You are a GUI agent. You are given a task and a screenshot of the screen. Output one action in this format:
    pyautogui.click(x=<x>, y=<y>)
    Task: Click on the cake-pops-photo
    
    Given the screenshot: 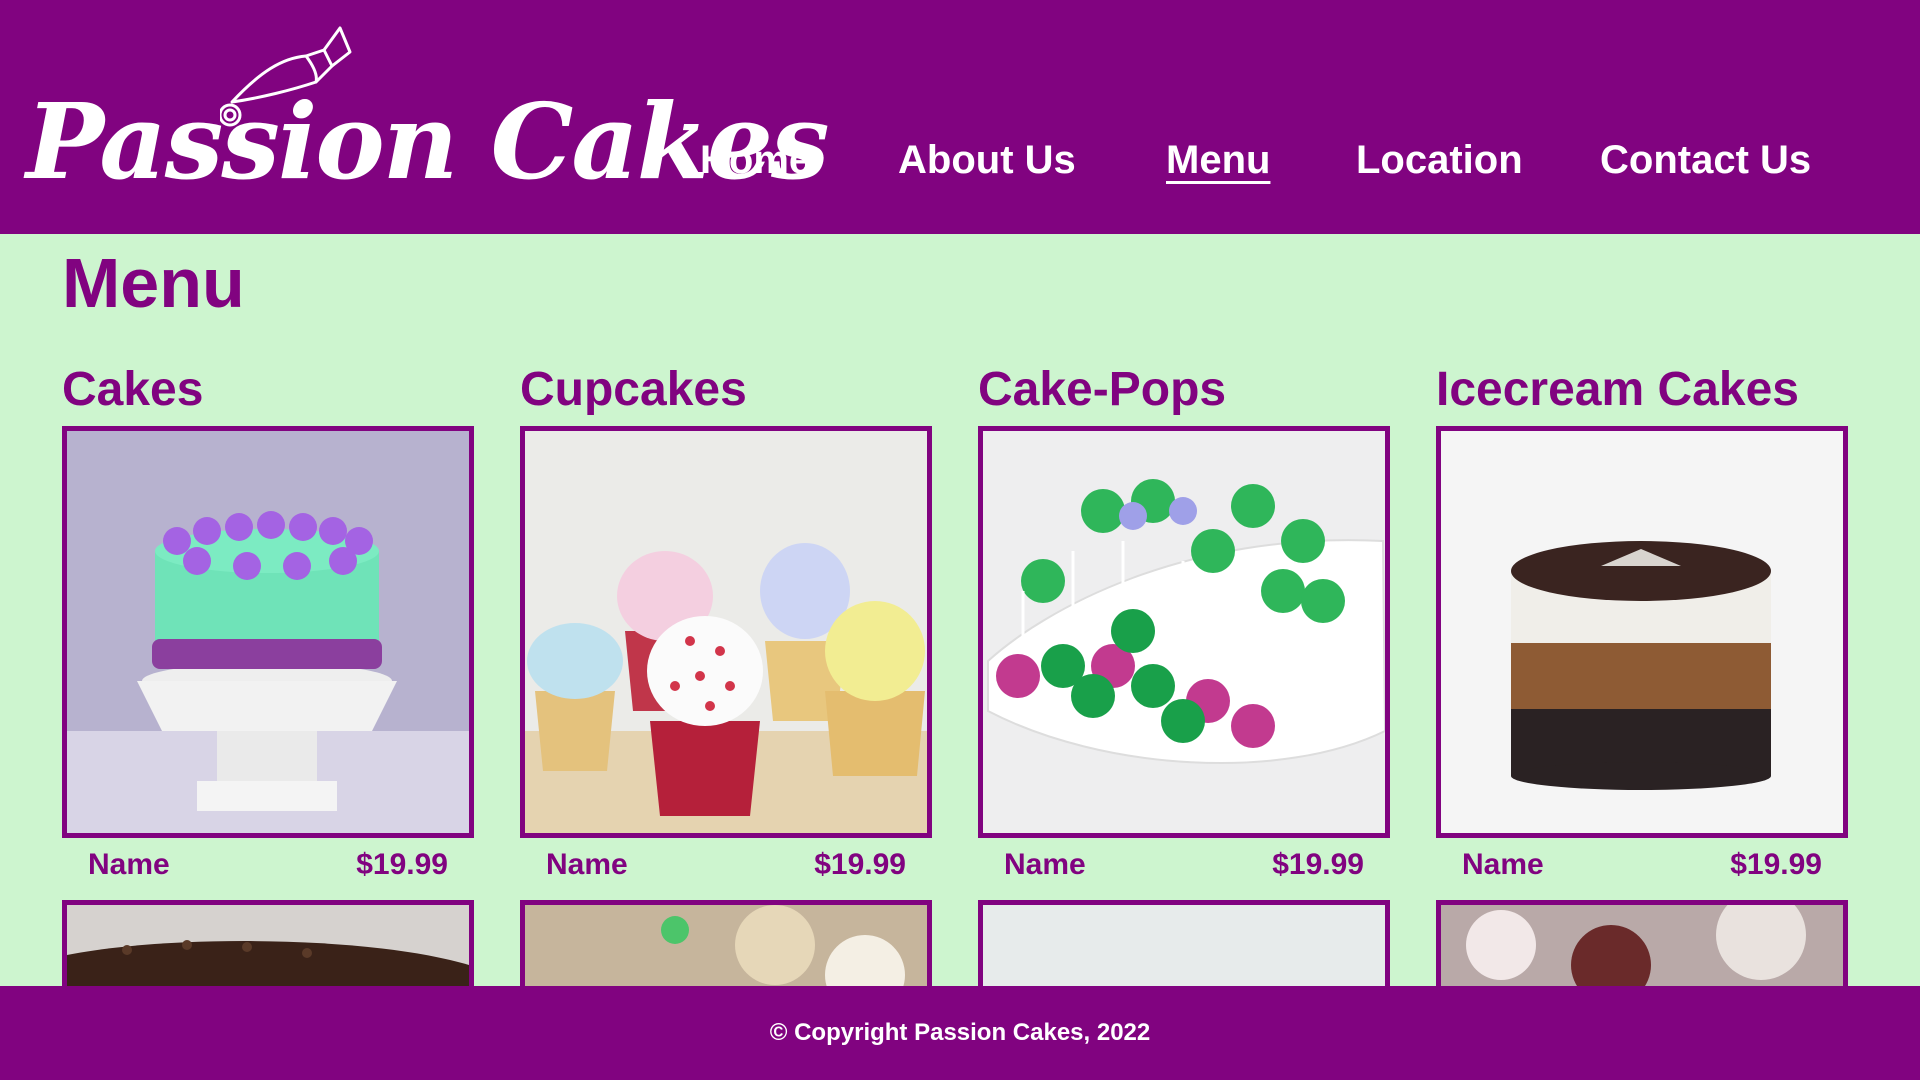 What is the action you would take?
    pyautogui.click(x=1184, y=632)
    